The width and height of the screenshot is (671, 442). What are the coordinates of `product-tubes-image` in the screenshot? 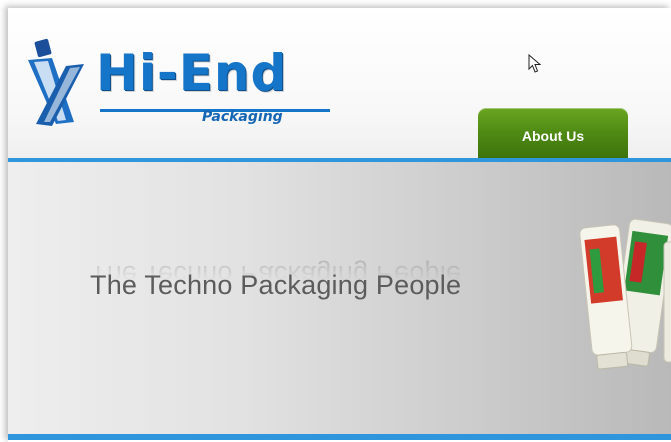 It's located at (625, 294).